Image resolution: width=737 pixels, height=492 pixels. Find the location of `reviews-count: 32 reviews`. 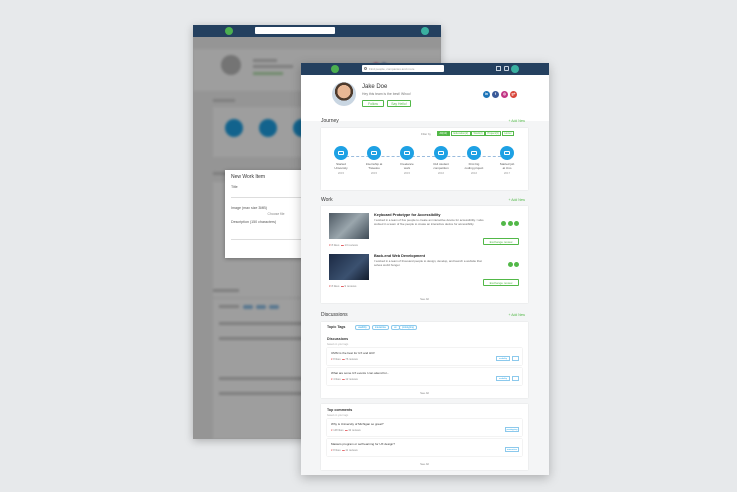

reviews-count: 32 reviews is located at coordinates (354, 430).